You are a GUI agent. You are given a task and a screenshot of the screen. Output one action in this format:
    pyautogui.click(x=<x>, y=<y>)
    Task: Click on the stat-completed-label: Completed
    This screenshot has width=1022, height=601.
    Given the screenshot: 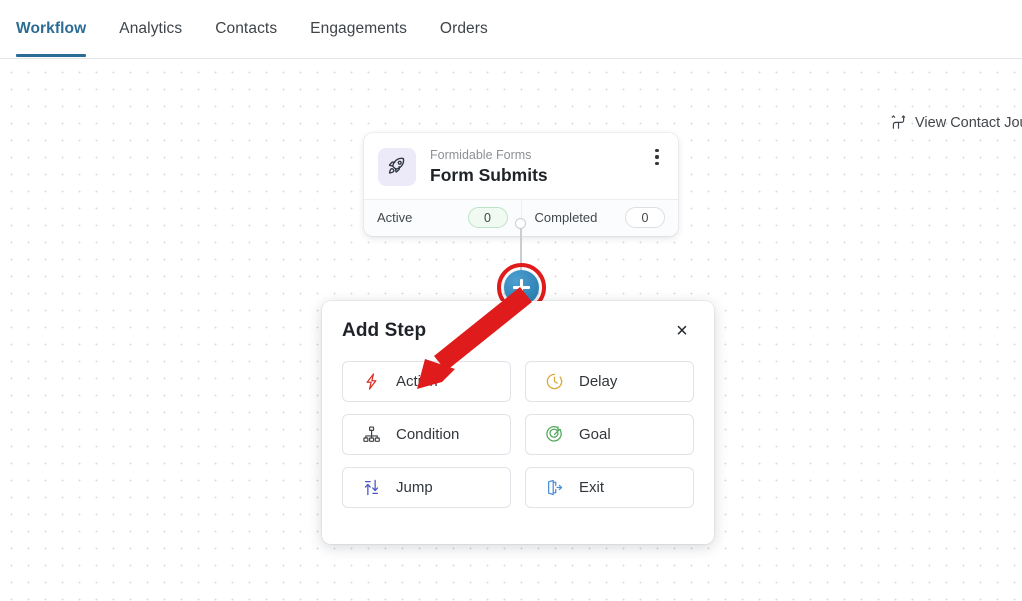 What is the action you would take?
    pyautogui.click(x=566, y=217)
    